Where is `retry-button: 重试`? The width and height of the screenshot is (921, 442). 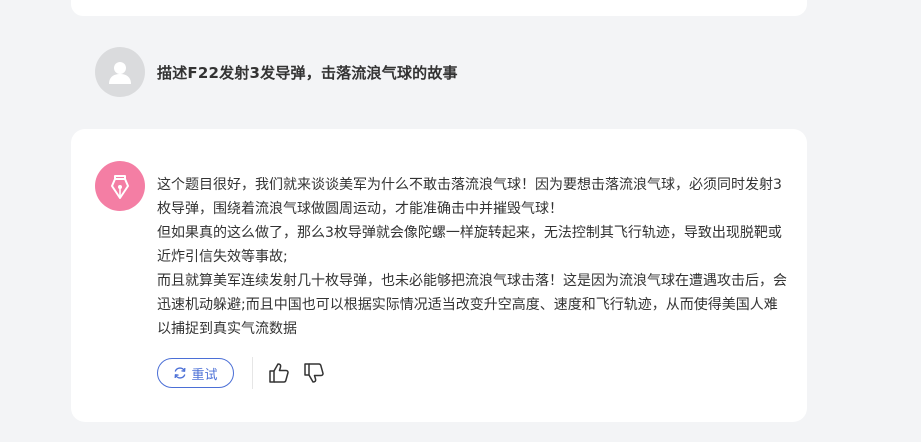
retry-button: 重试 is located at coordinates (195, 373).